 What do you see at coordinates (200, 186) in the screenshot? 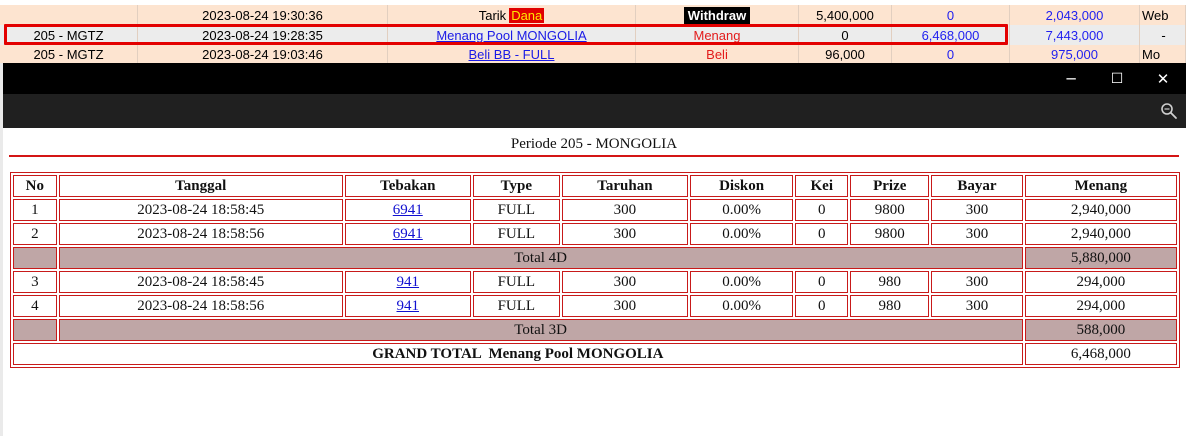
I see `header-tanggal: Tanggal` at bounding box center [200, 186].